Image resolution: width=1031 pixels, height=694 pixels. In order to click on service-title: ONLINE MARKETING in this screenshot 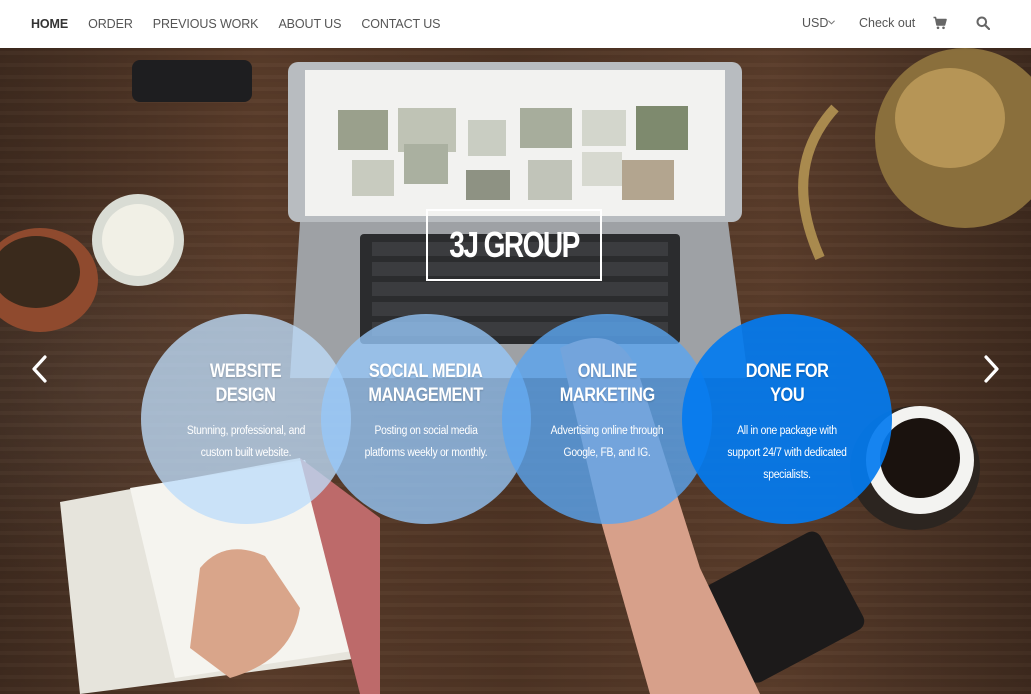, I will do `click(607, 384)`.